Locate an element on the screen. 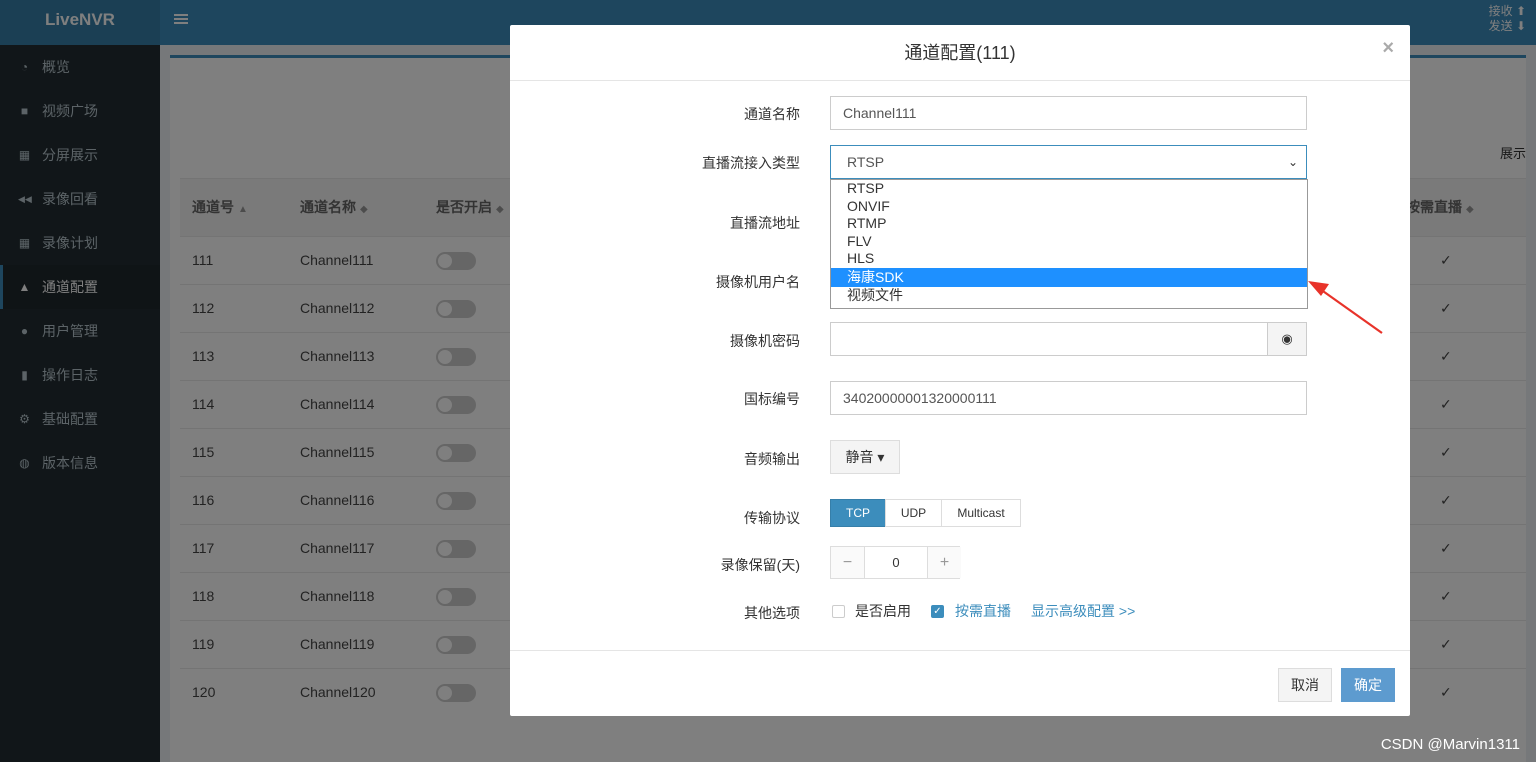 This screenshot has height=762, width=1536. modal-title: 通道配置(111) is located at coordinates (960, 53).